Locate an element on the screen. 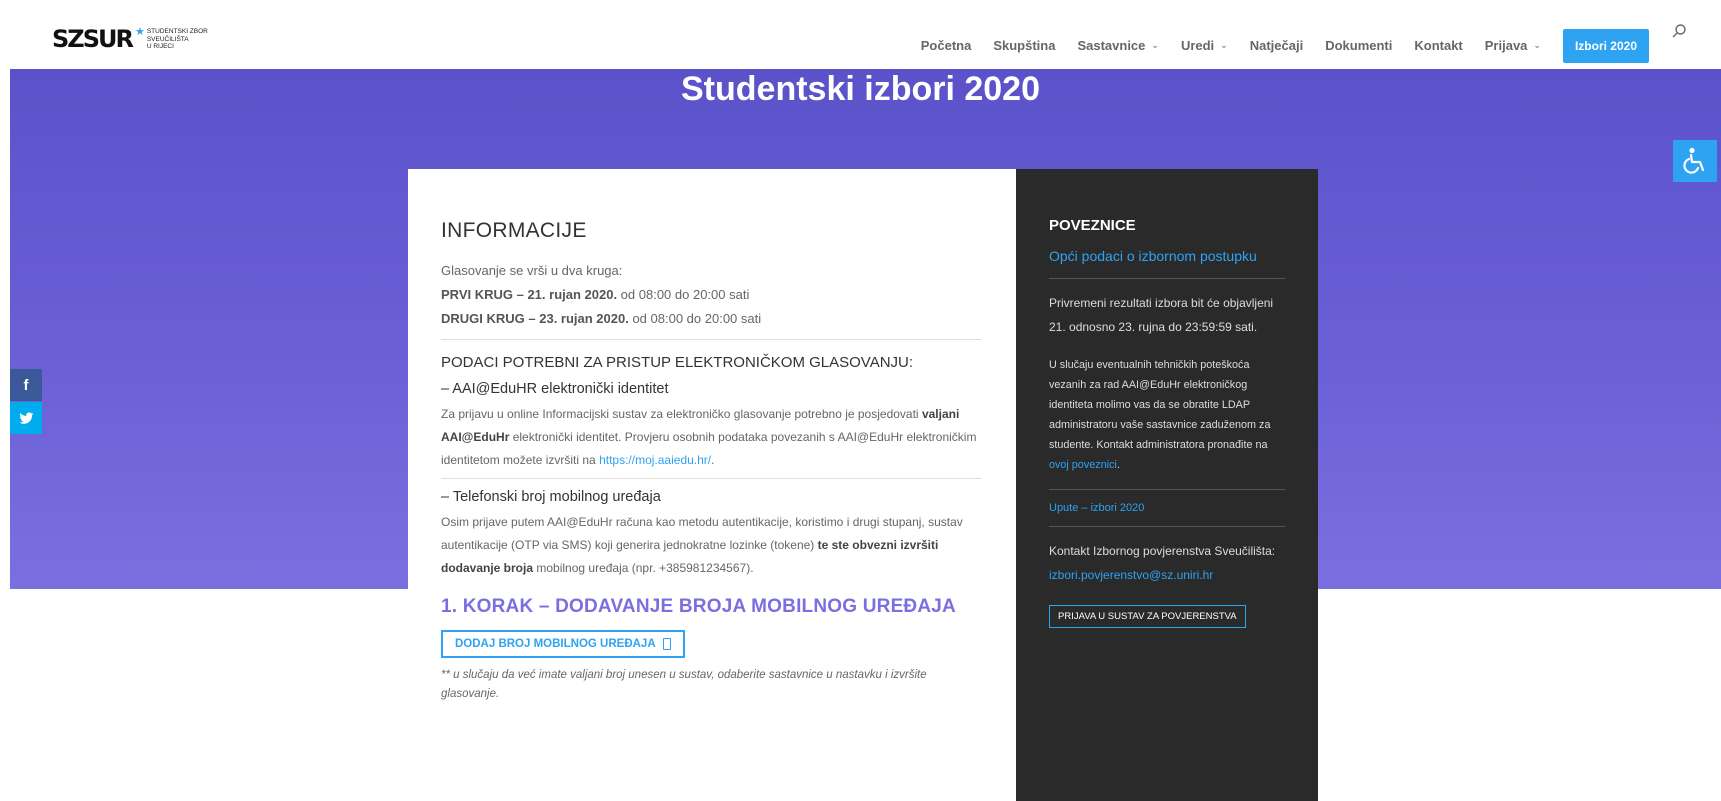 This screenshot has width=1721, height=801. aaiedu-link: https://moj.aaiedu.hr/ is located at coordinates (655, 460).